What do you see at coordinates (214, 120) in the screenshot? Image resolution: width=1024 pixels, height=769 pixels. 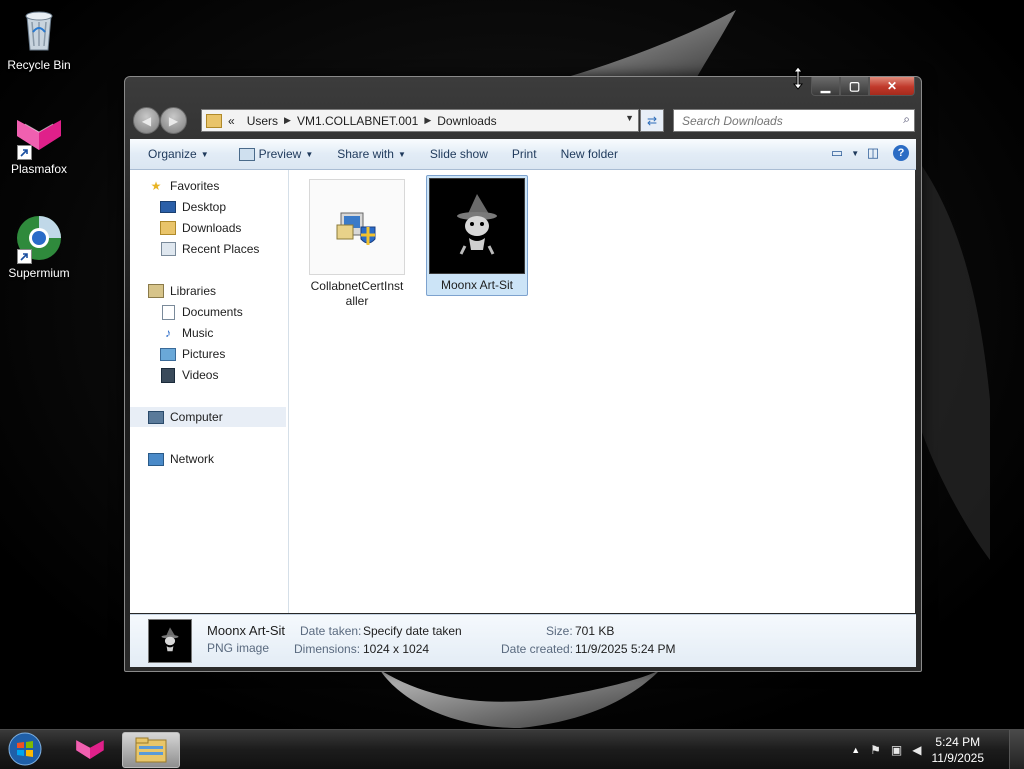 I see `folder-icon` at bounding box center [214, 120].